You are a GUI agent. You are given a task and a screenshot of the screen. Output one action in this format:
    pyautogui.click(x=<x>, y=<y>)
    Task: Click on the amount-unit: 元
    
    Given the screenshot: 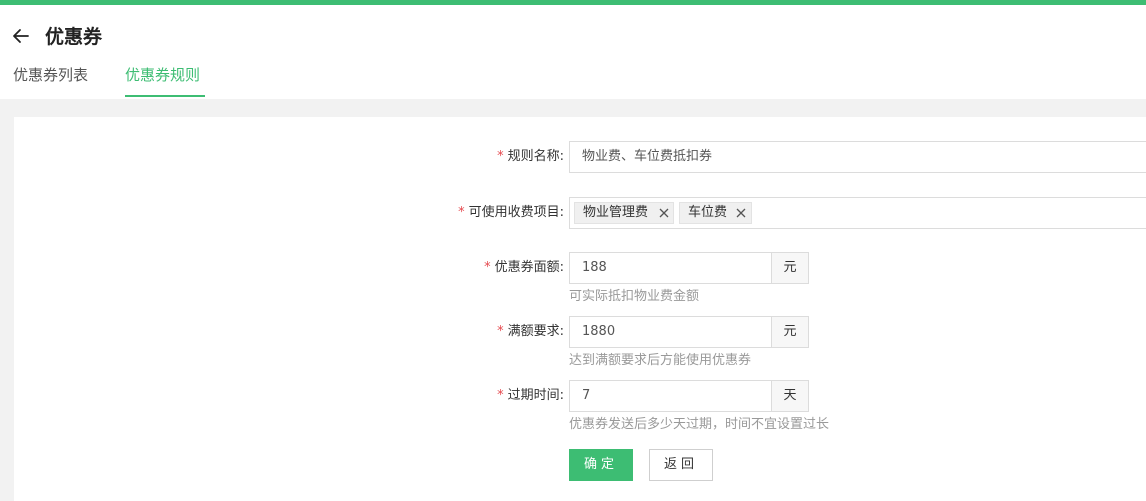 What is the action you would take?
    pyautogui.click(x=790, y=268)
    